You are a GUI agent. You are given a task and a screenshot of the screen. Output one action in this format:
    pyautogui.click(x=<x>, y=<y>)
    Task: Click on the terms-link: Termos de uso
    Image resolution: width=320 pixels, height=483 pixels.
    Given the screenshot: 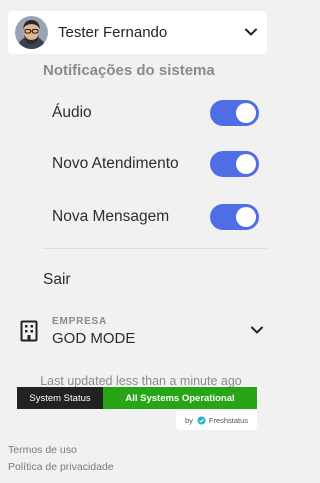 What is the action you would take?
    pyautogui.click(x=42, y=450)
    